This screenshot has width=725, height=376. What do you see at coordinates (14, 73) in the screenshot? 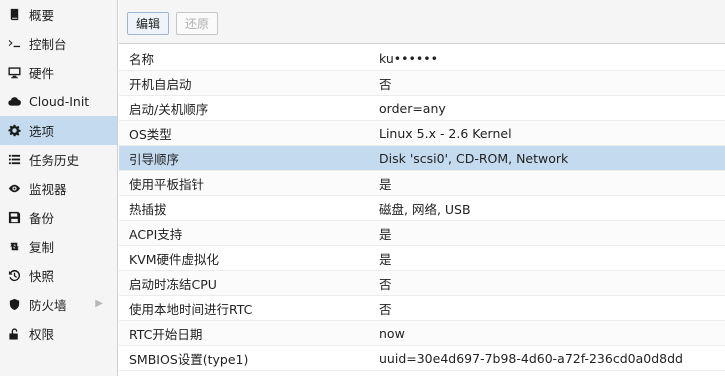
I see `desktop-icon` at bounding box center [14, 73].